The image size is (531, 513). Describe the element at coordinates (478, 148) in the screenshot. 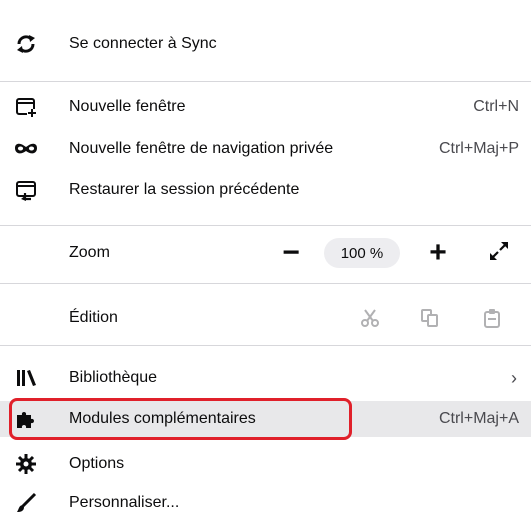

I see `menu-item-private-window-shortcut: Ctrl+Maj+P` at that location.